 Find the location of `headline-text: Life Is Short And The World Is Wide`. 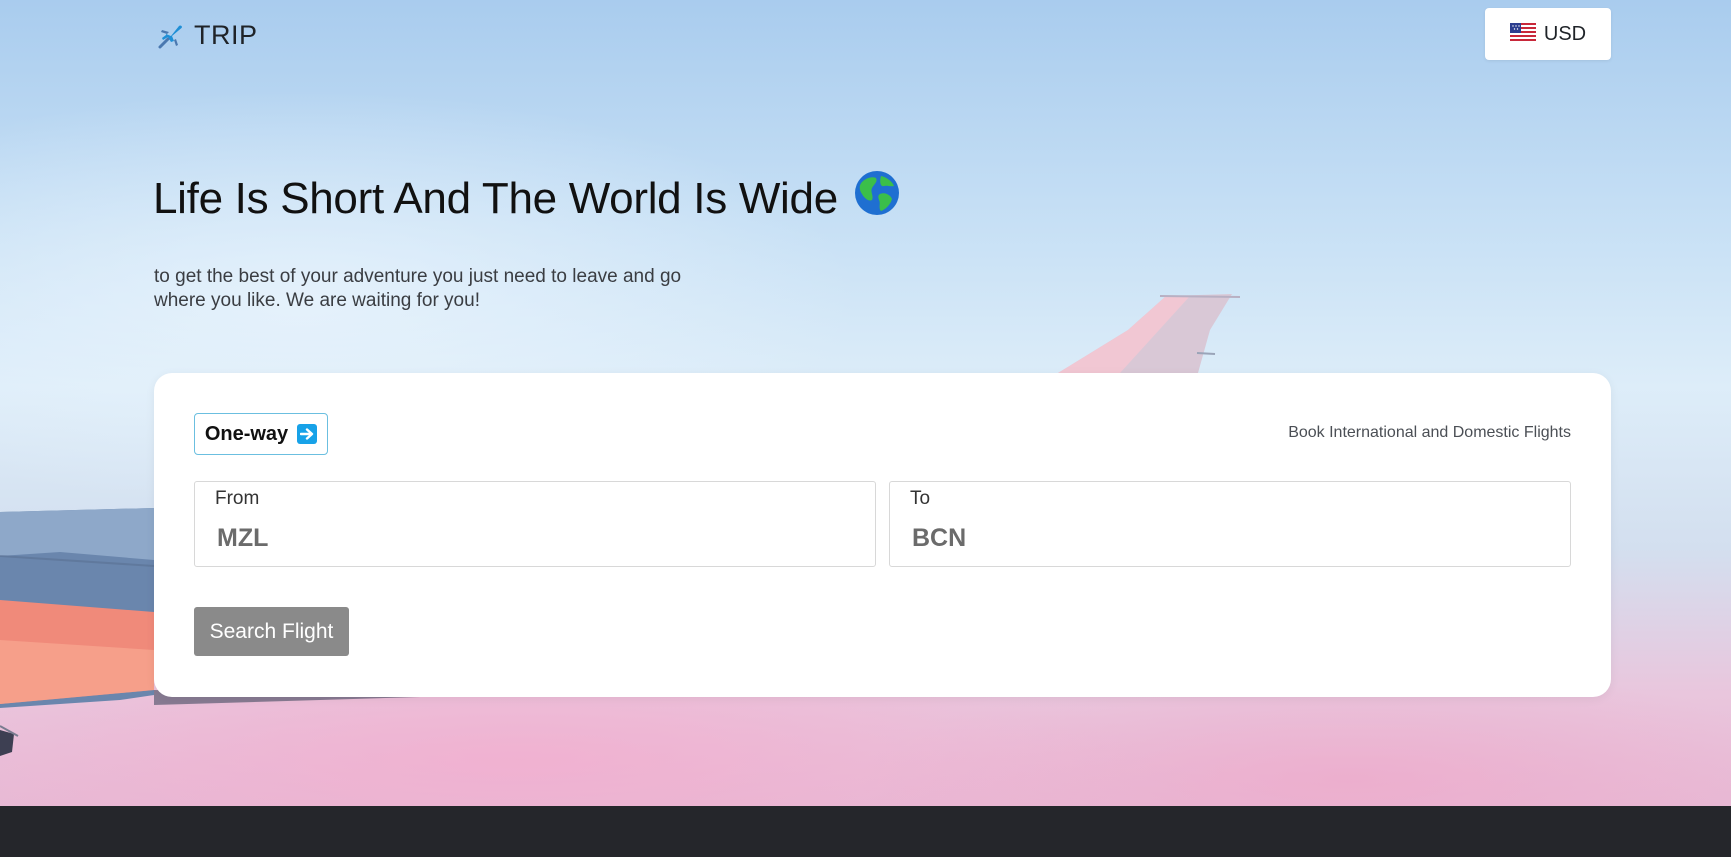

headline-text: Life Is Short And The World Is Wide is located at coordinates (495, 198).